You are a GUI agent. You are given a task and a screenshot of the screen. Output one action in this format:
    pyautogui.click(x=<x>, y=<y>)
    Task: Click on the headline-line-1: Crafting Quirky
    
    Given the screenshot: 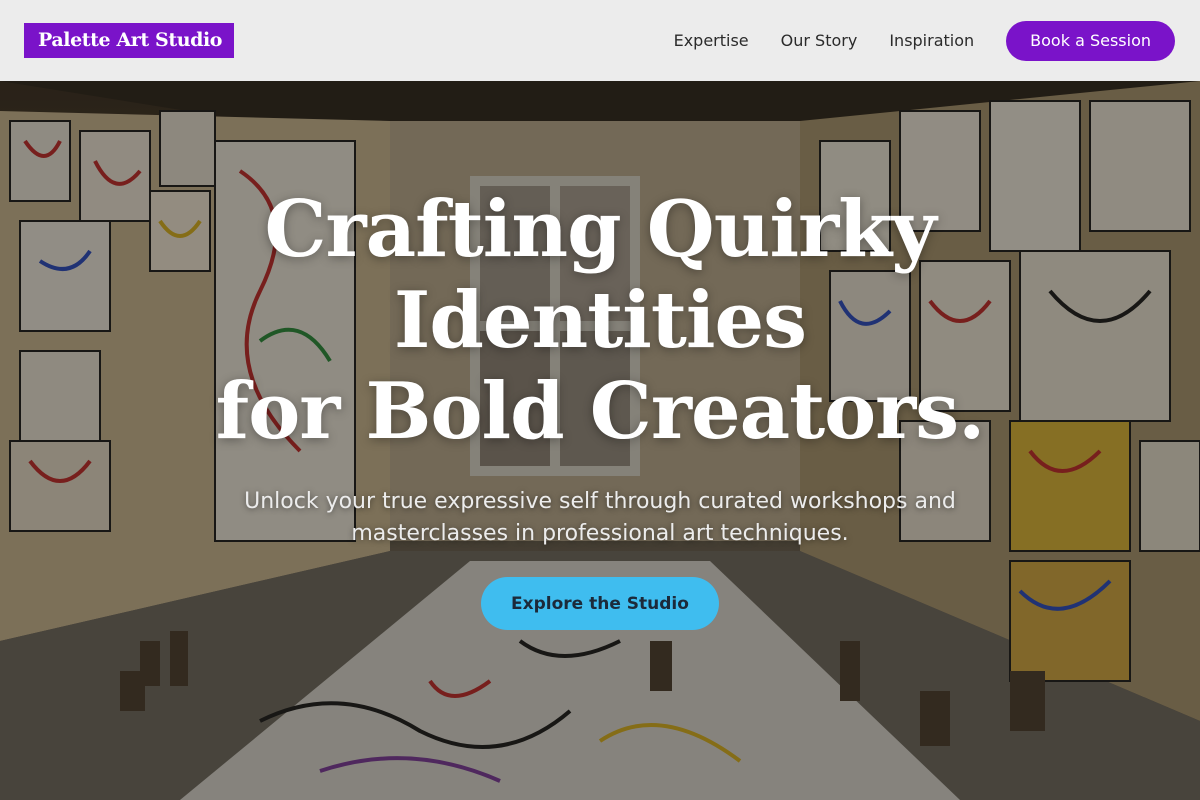 What is the action you would take?
    pyautogui.click(x=600, y=229)
    